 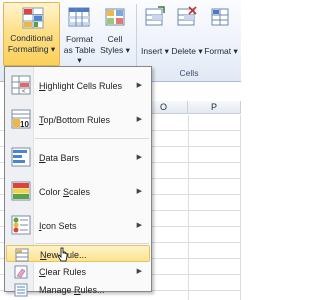 What do you see at coordinates (21, 85) in the screenshot?
I see `highlight-cells-icon: <` at bounding box center [21, 85].